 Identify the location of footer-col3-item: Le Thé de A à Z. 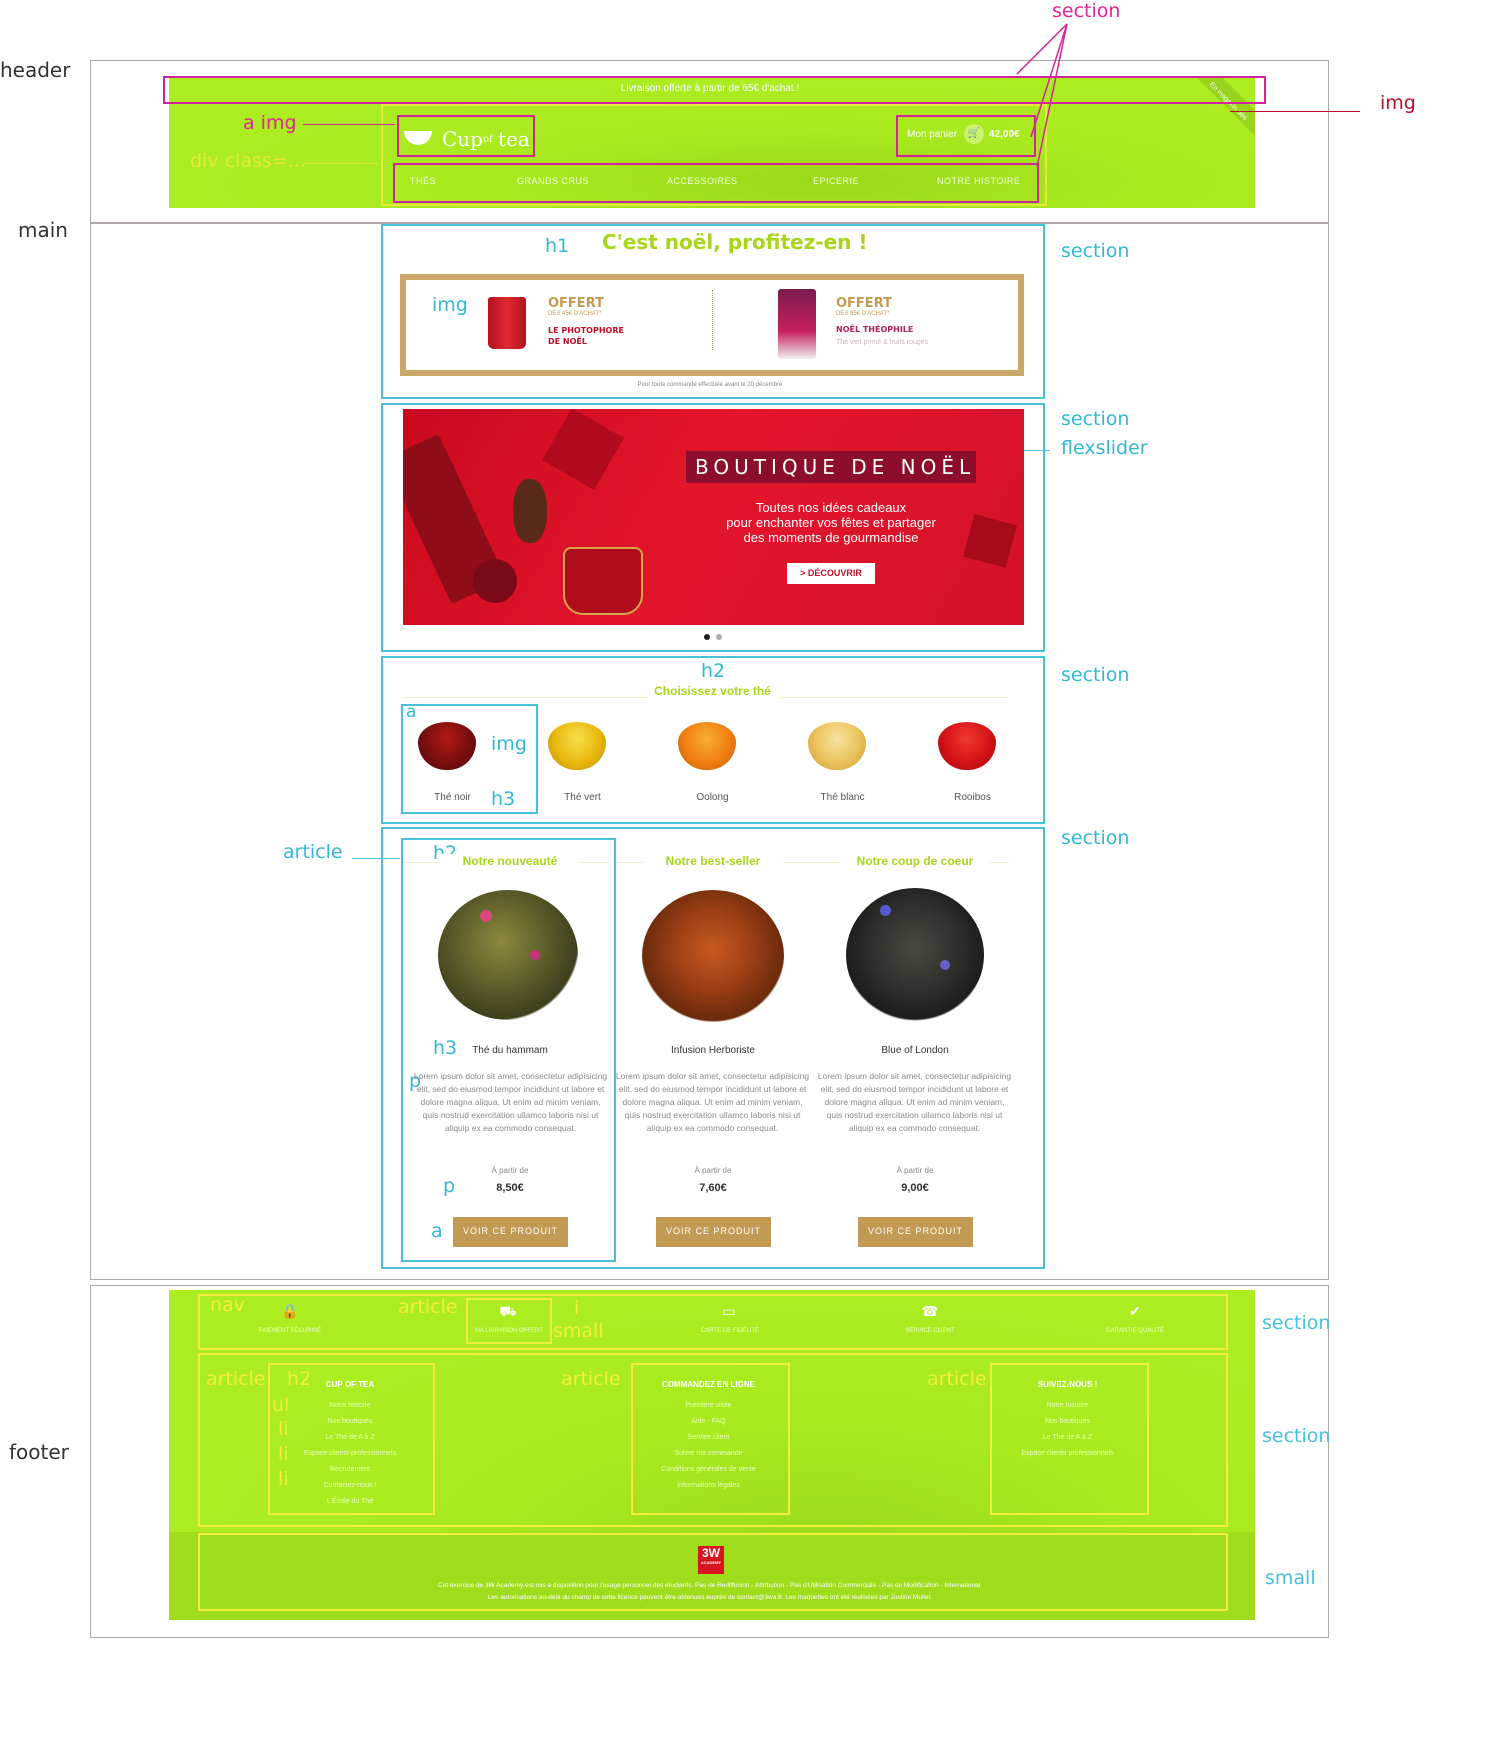
(1067, 1437).